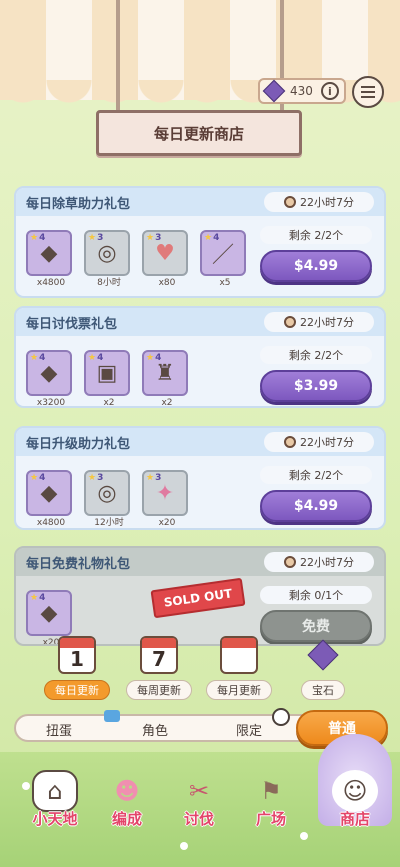 This screenshot has height=867, width=400. I want to click on cat-icon: ☻, so click(127, 791).